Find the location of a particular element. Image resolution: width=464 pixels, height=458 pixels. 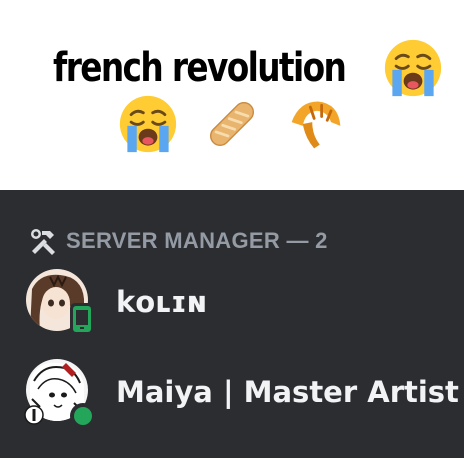

croissant-icon is located at coordinates (316, 125).